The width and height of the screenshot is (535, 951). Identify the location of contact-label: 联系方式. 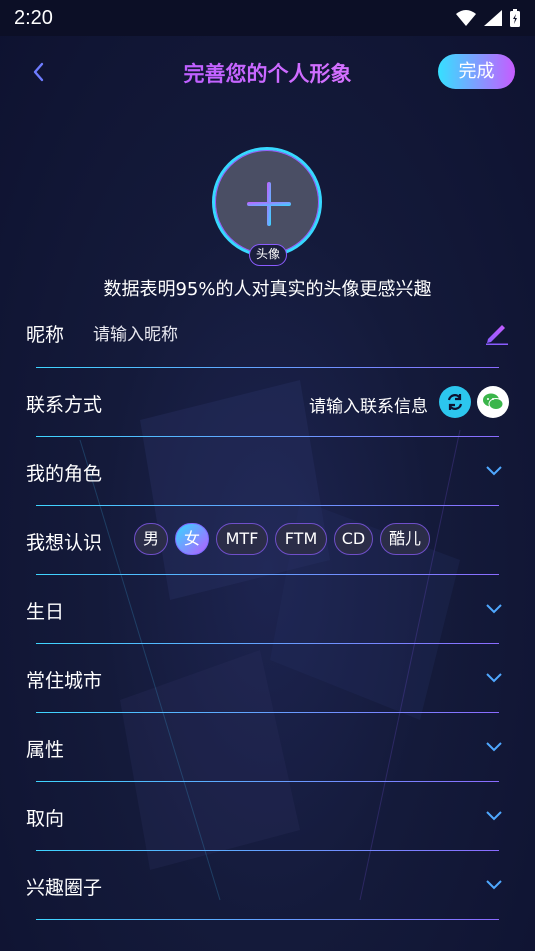
(64, 405).